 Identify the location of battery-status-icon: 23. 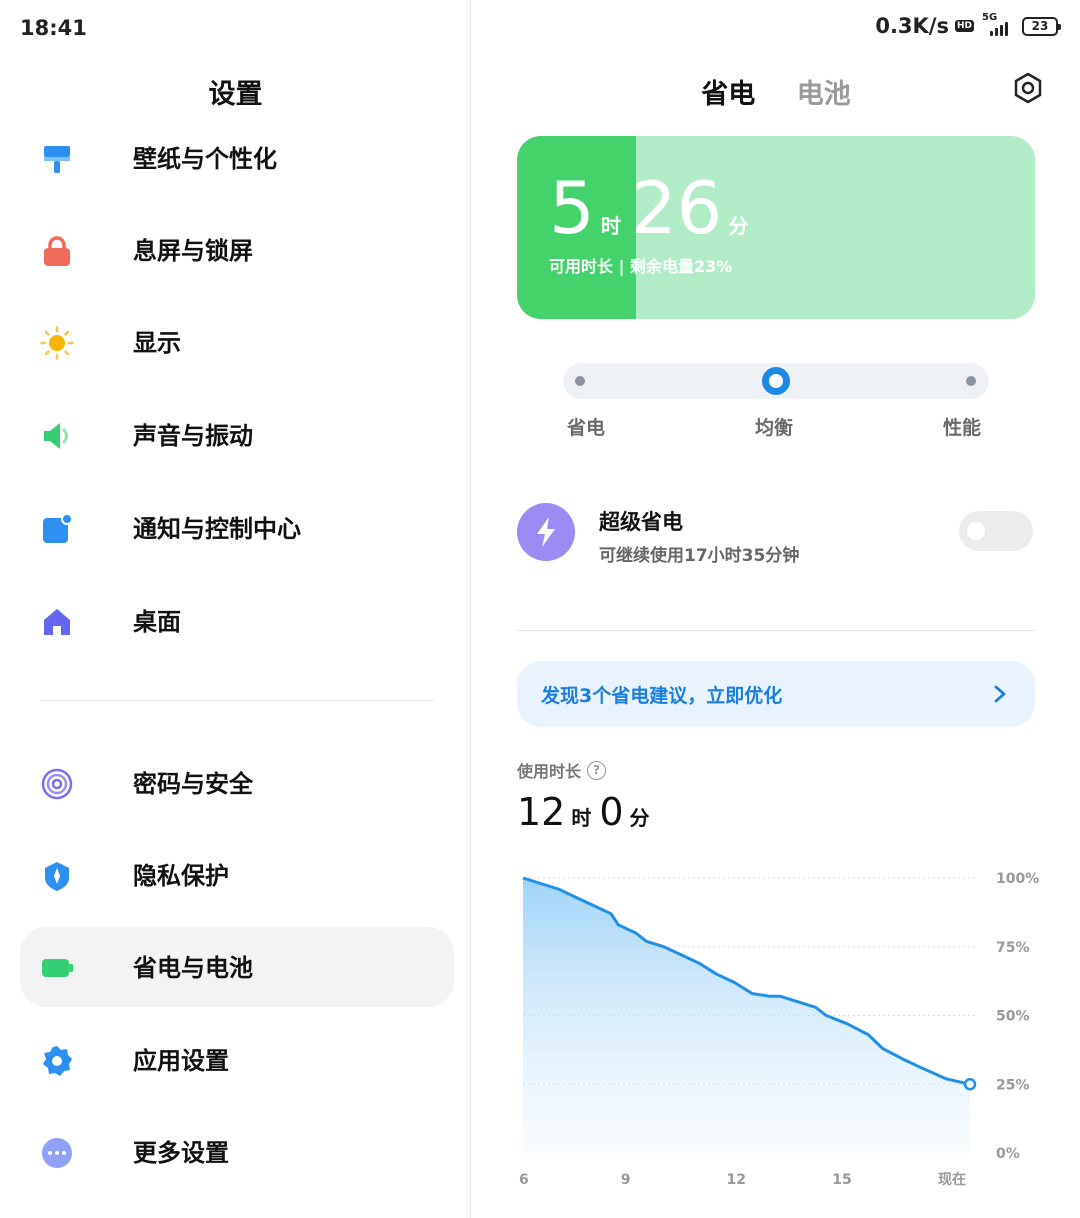
(1041, 26).